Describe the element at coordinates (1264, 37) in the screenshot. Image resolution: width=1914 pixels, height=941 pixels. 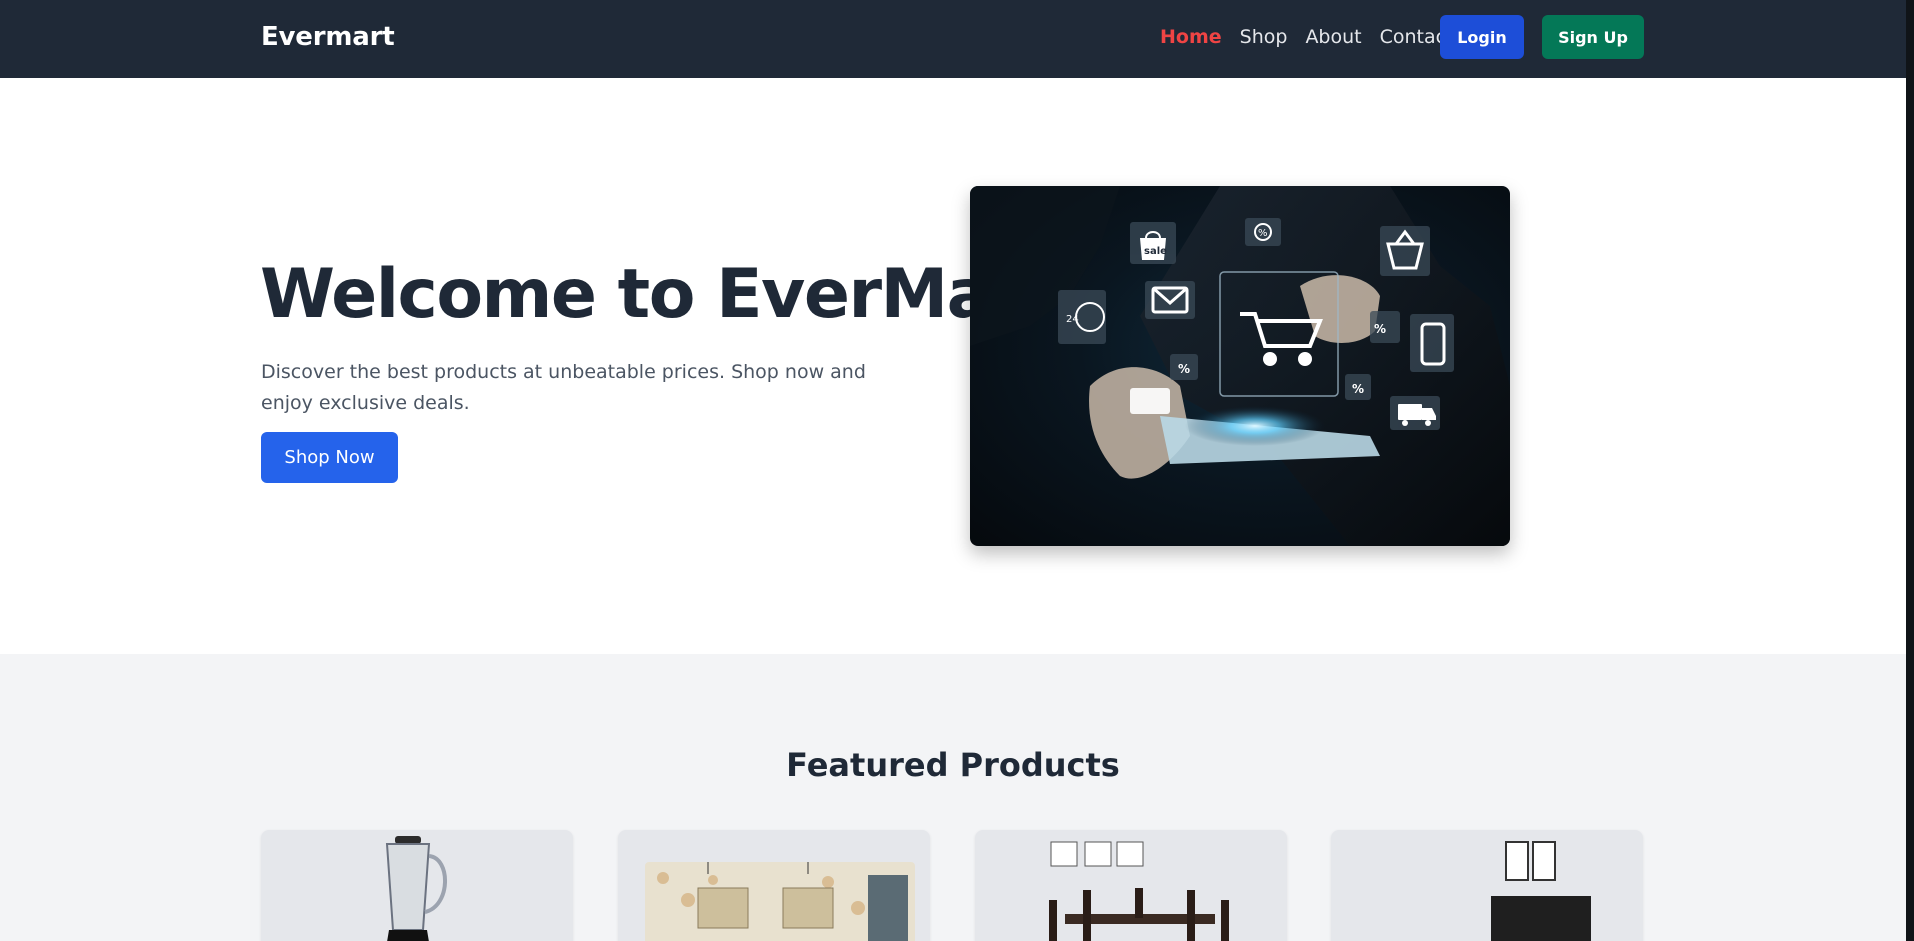
I see `nav-link-shop: Shop` at that location.